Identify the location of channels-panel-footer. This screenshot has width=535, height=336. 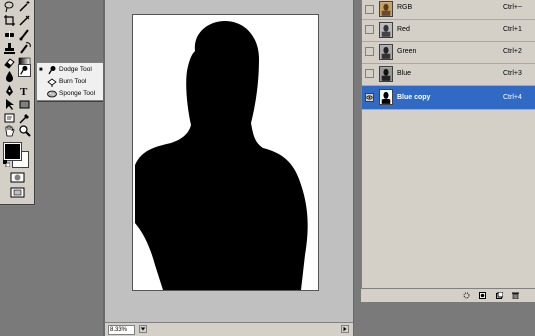
(448, 295).